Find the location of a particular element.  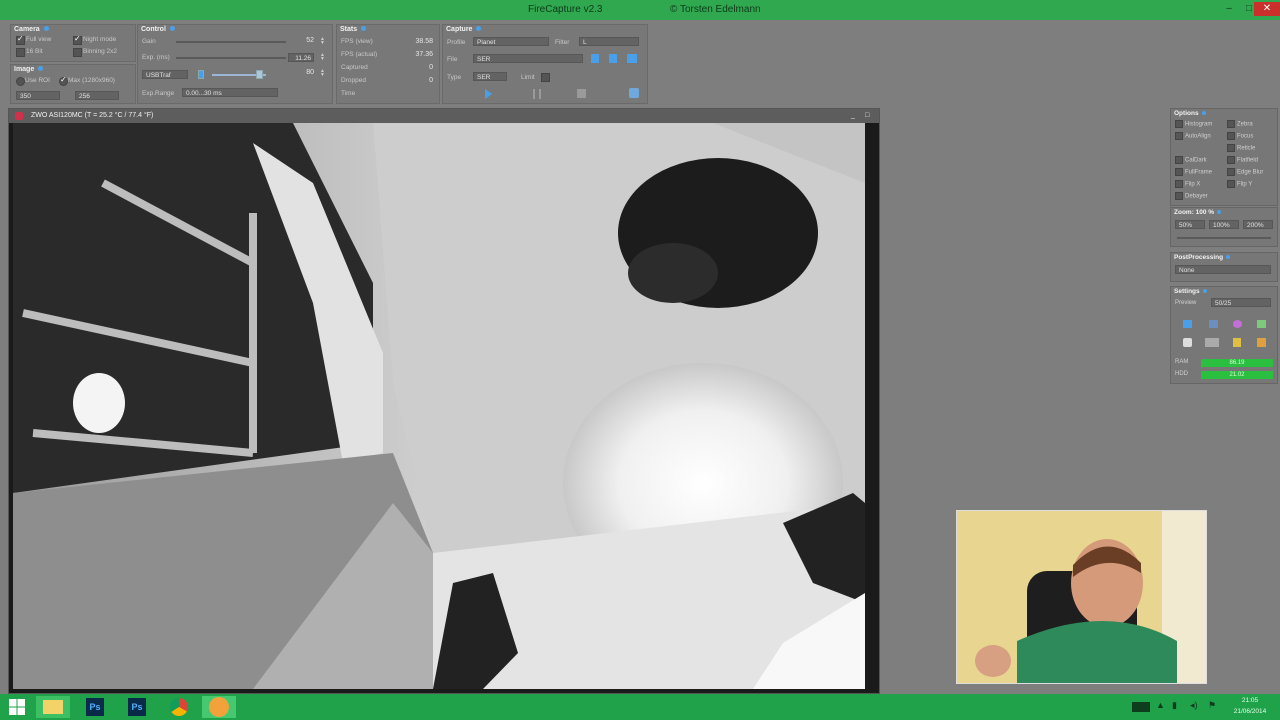

wrench-icon is located at coordinates (1261, 342).